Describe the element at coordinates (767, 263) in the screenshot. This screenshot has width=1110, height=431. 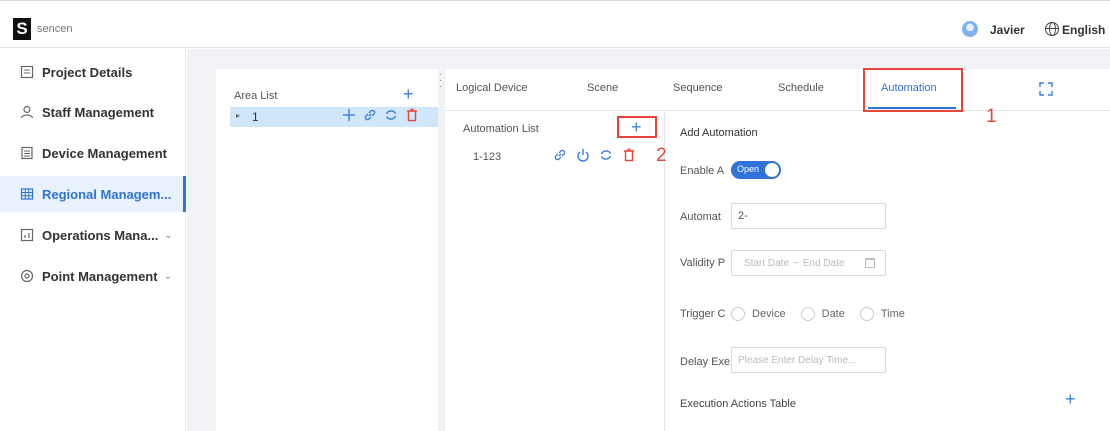
I see `start-date-placeholder: Start Date` at that location.